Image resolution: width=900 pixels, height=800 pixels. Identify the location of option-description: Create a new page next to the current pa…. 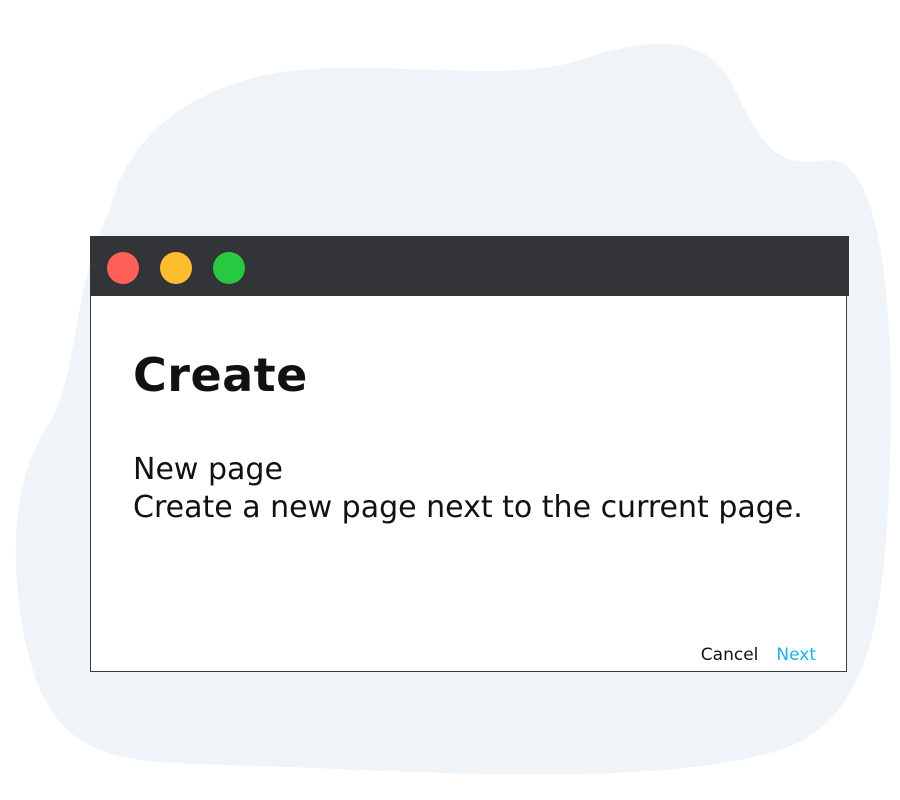
(468, 507).